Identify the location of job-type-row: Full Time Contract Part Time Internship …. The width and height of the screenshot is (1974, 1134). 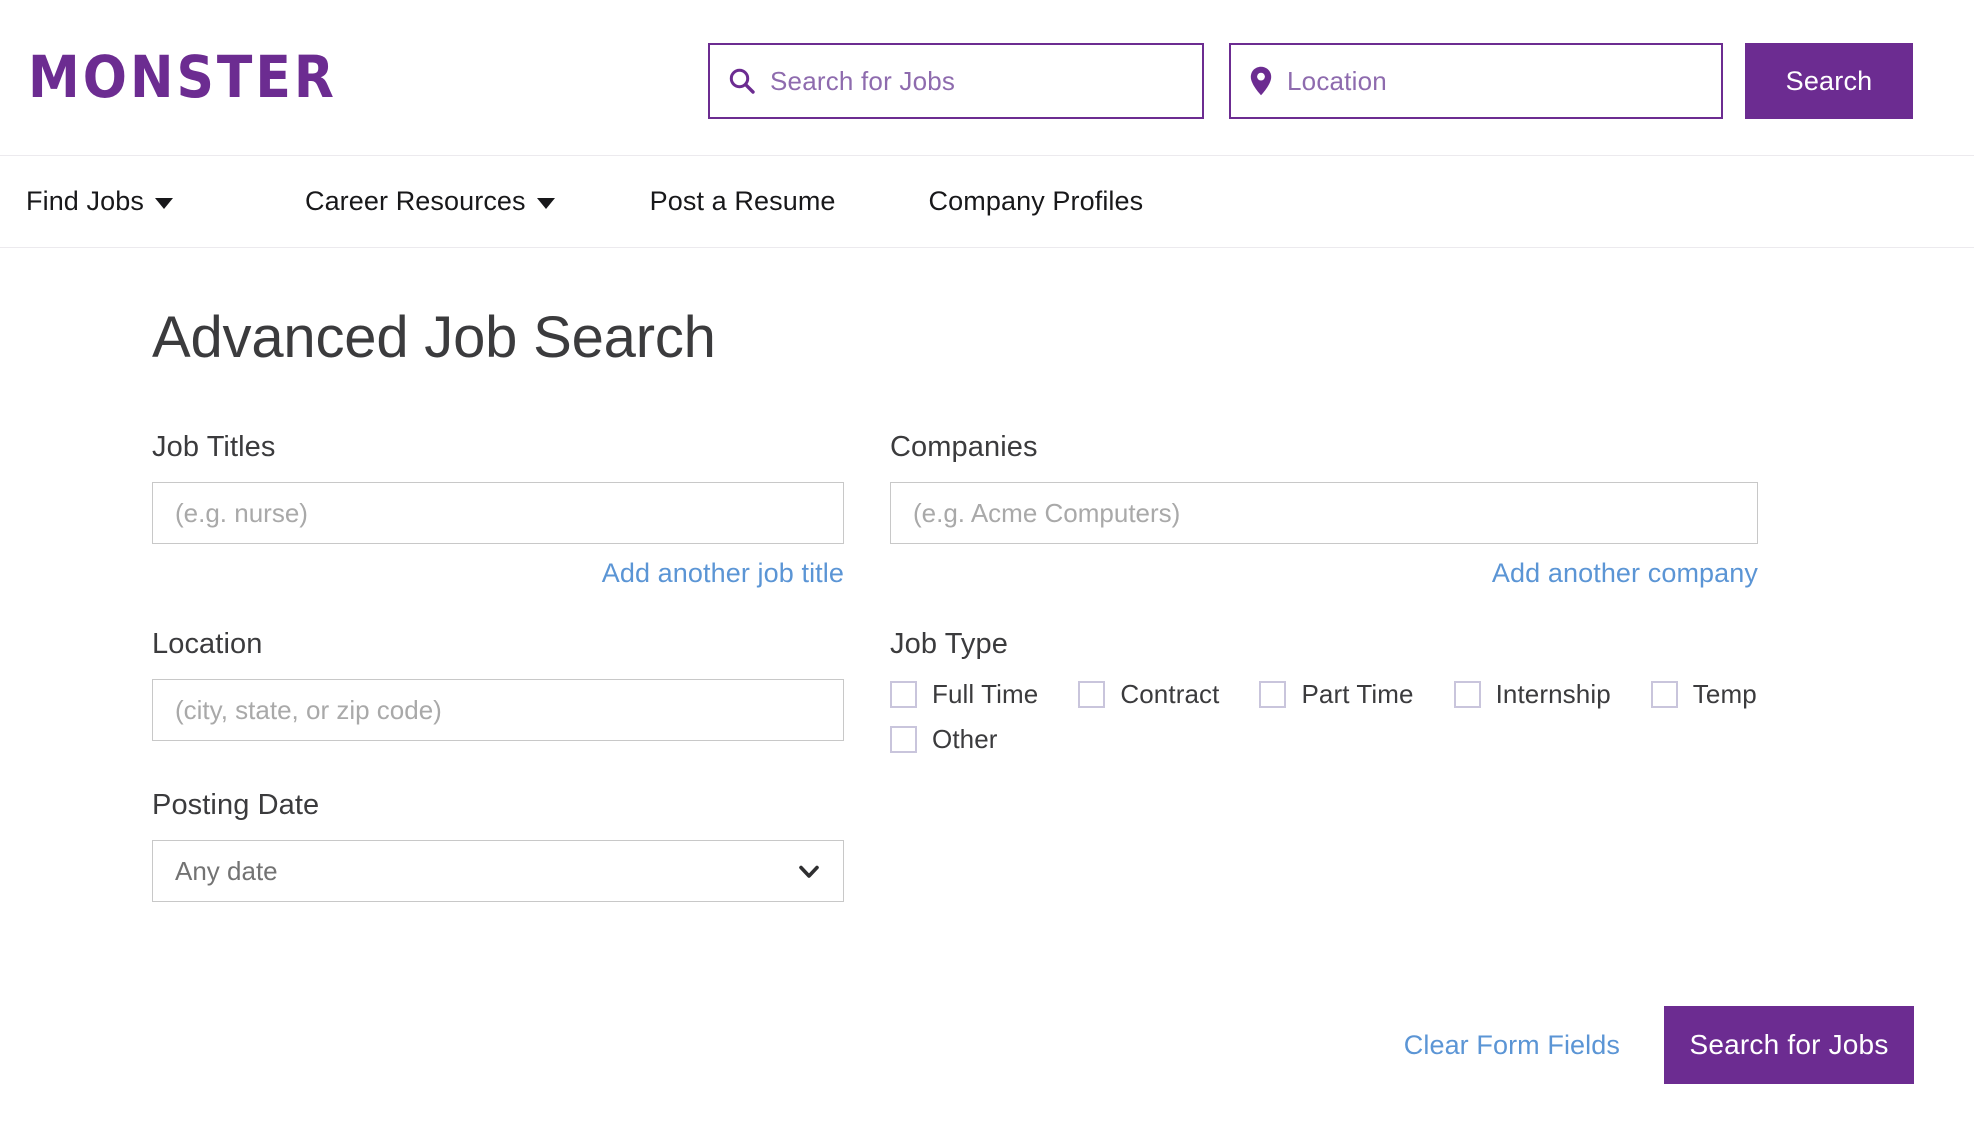
(1324, 694).